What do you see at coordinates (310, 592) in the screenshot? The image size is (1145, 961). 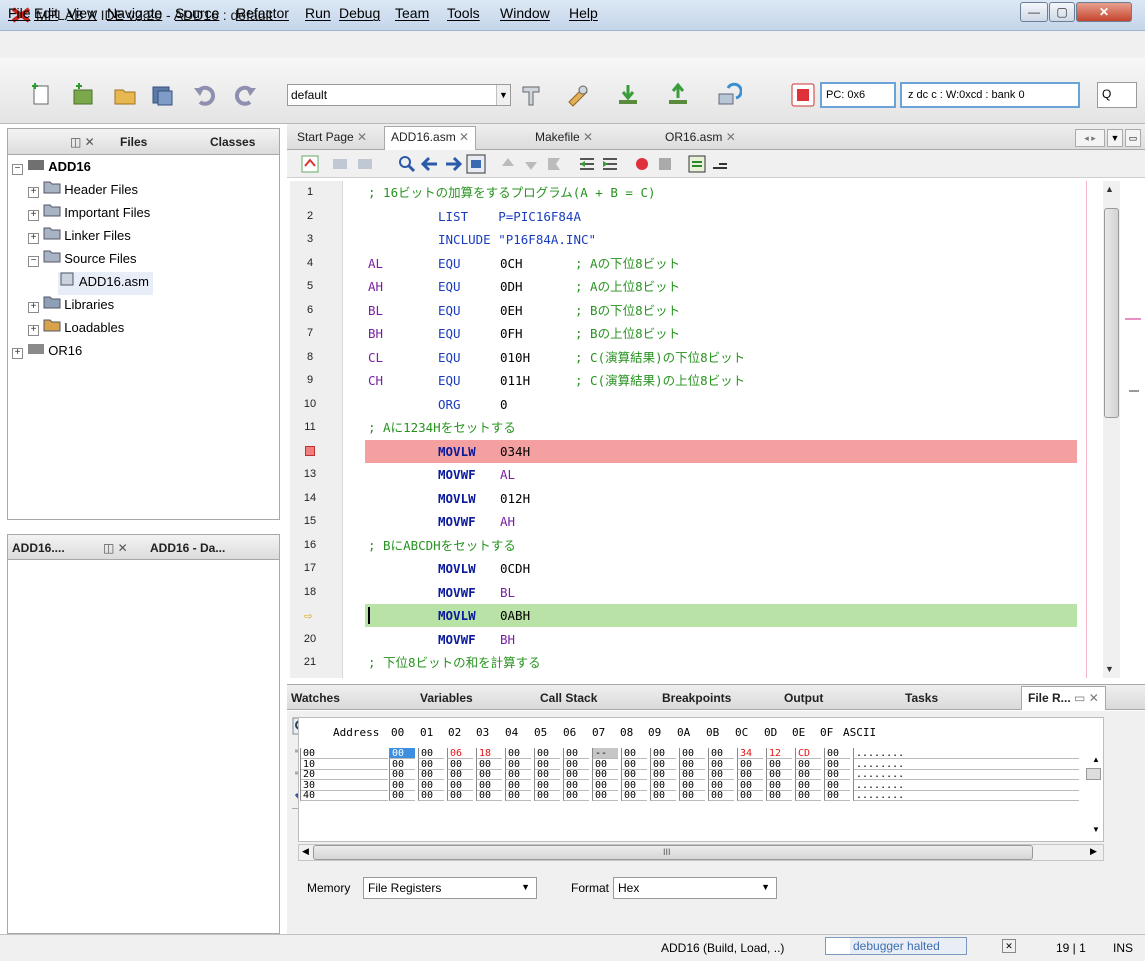 I see `line-number: 18` at bounding box center [310, 592].